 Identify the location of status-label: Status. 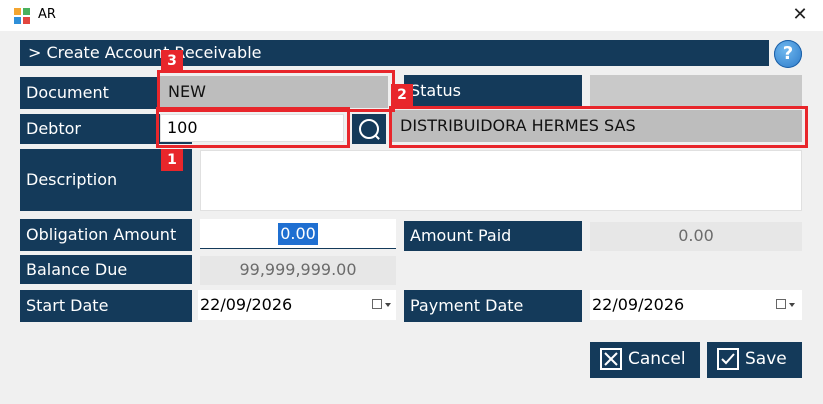
(493, 91).